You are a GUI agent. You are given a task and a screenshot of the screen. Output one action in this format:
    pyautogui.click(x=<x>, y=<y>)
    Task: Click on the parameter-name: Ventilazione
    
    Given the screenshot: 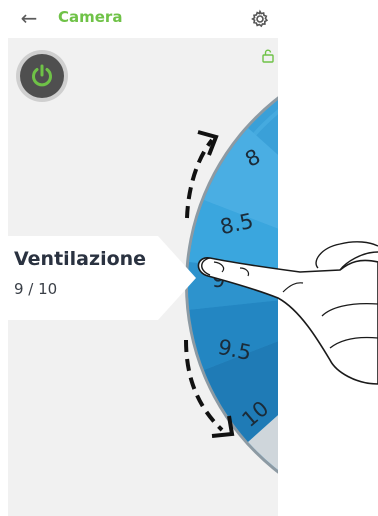 What is the action you would take?
    pyautogui.click(x=80, y=259)
    